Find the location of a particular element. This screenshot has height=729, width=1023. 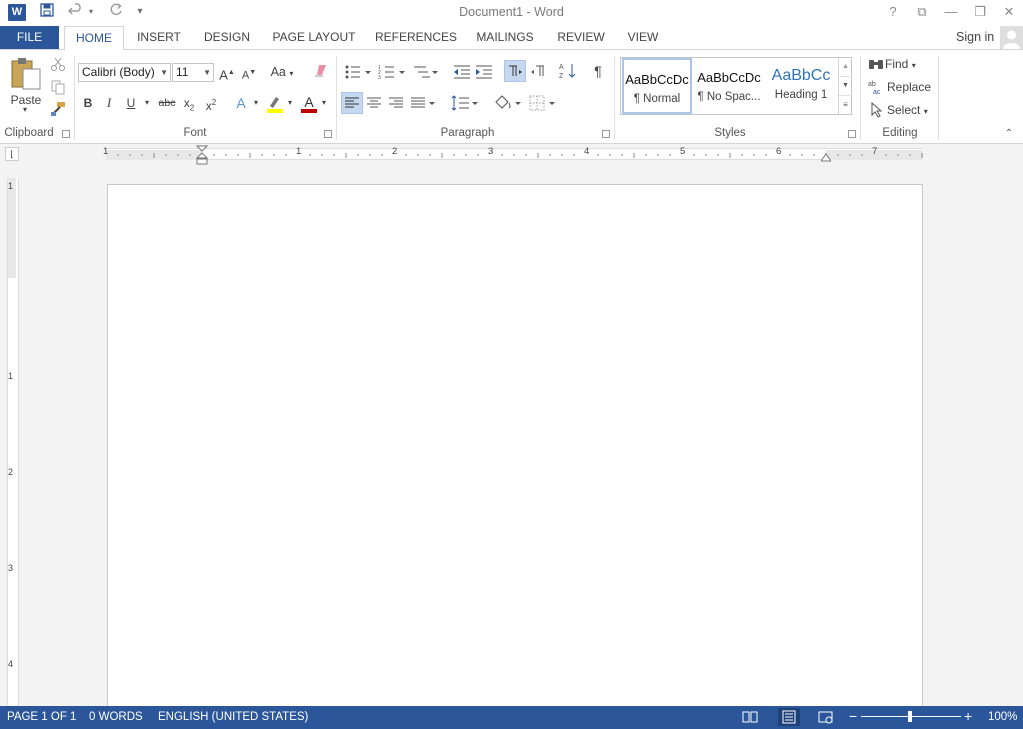

ruler-number: 2 is located at coordinates (395, 151).